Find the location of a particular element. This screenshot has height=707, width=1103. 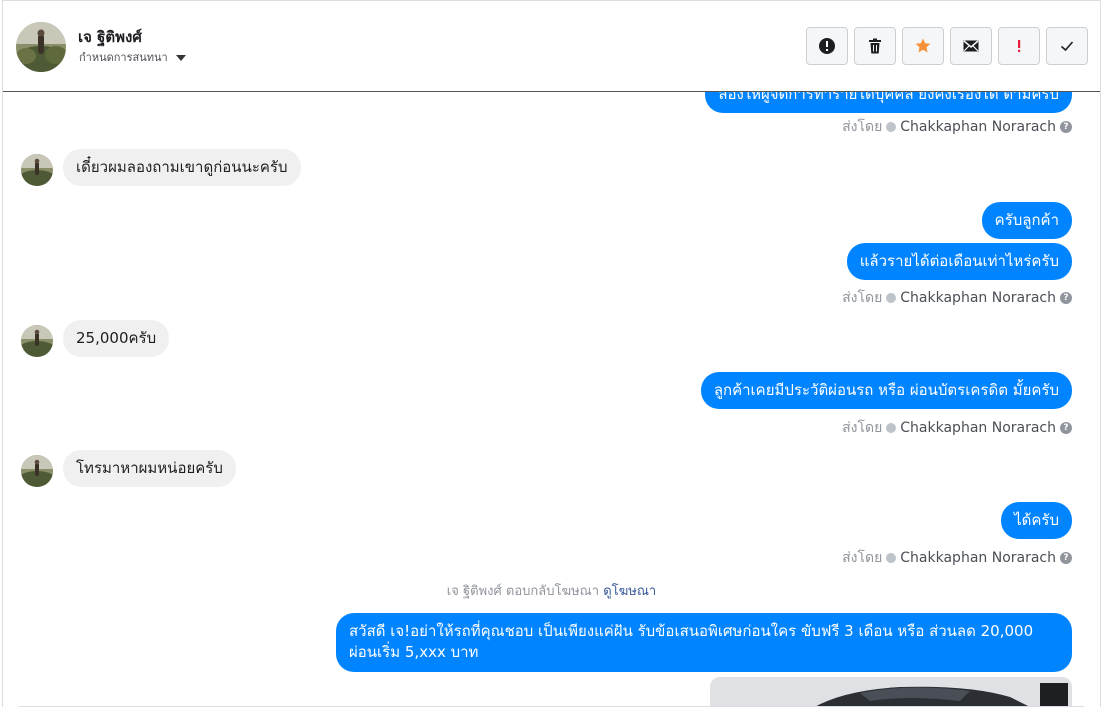

contact-name: เจ ฐิติพงศ์ is located at coordinates (110, 37).